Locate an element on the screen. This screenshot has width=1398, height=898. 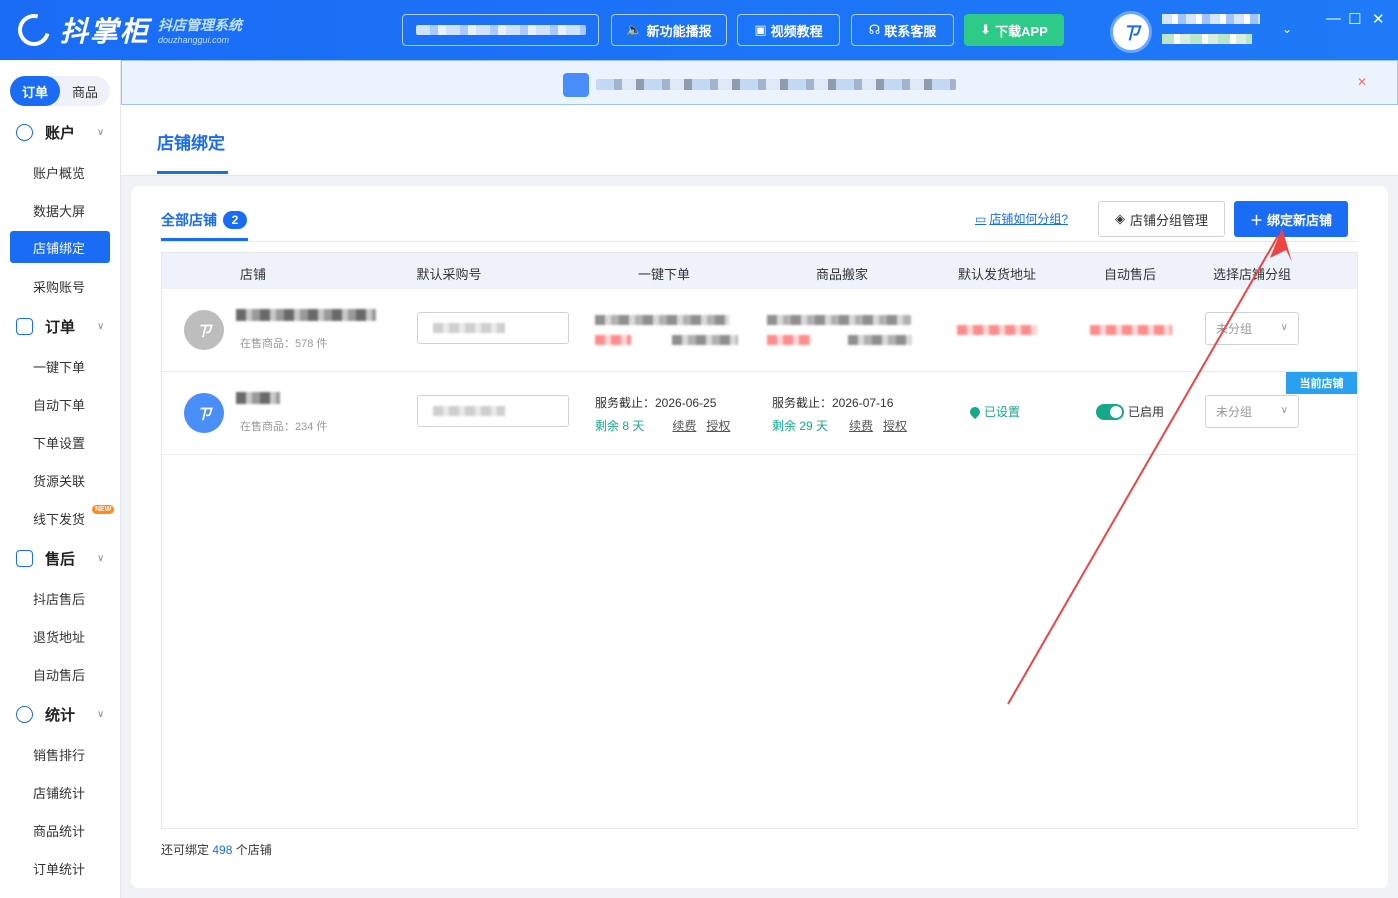
sidebar-item-account-overview: 账户概览 is located at coordinates (60, 172).